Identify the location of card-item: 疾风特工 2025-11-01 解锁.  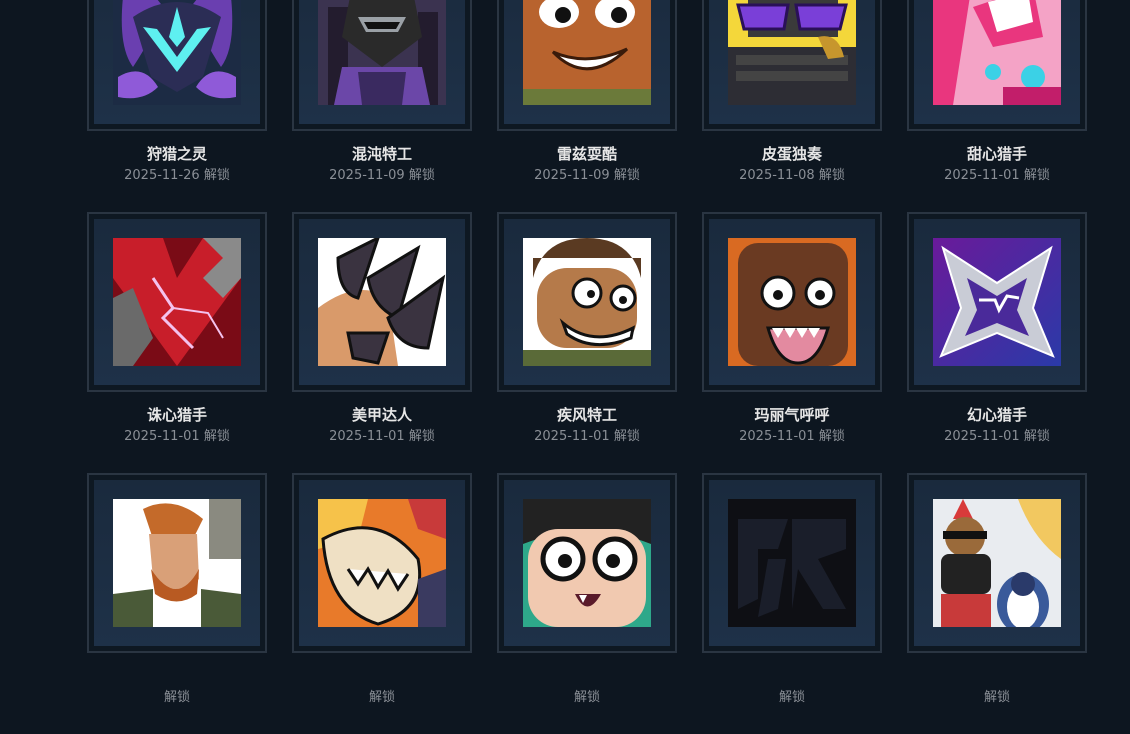
(587, 342).